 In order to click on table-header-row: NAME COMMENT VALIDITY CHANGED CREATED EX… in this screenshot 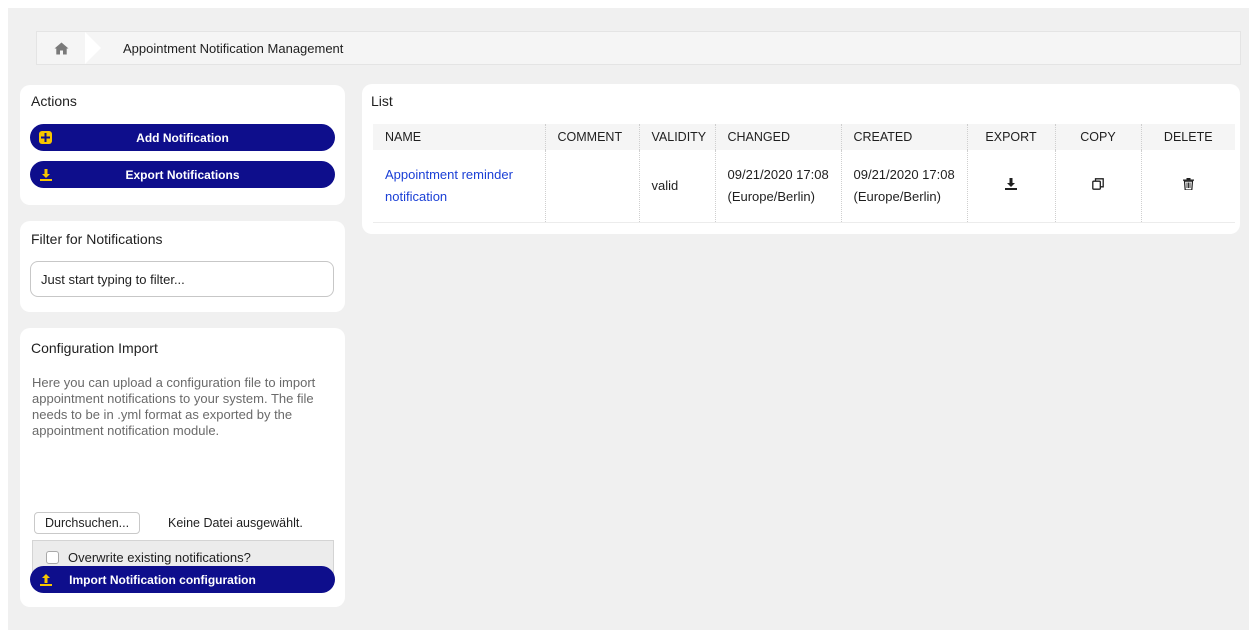, I will do `click(804, 137)`.